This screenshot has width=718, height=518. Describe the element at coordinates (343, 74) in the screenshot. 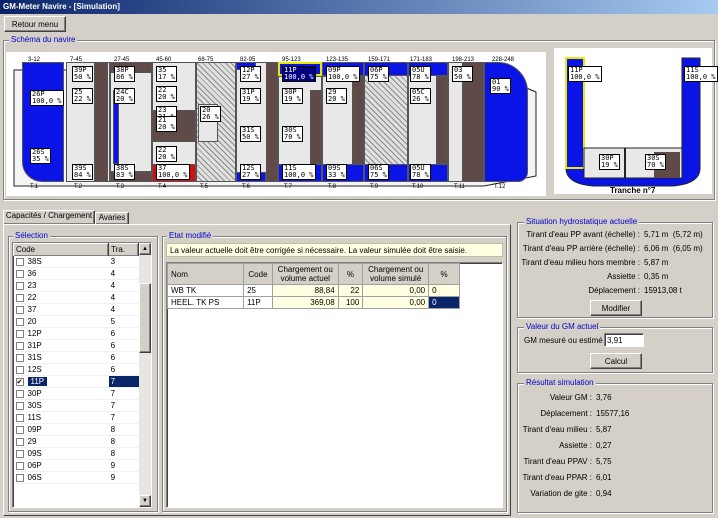

I see `compartment-label-09p: 09P 100,0 %` at that location.